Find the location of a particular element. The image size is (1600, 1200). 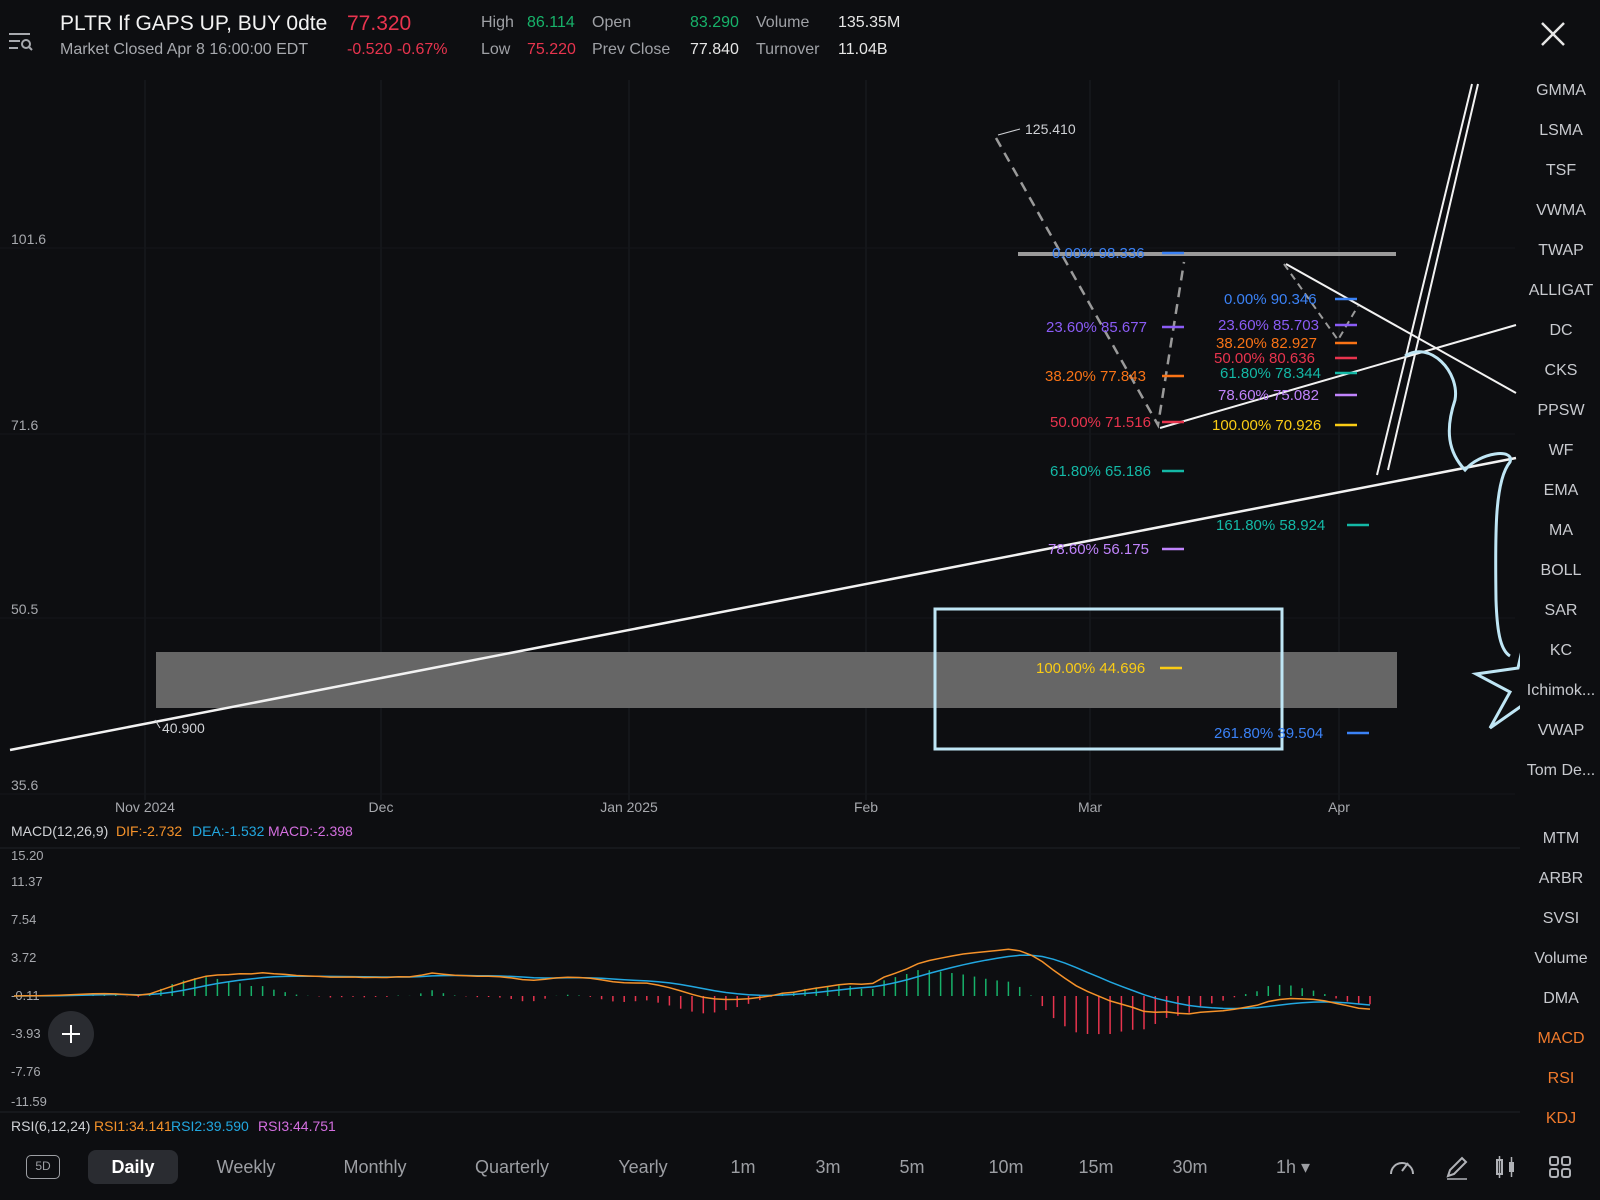

rsi-legend-rsi1: RSI1:34.141 is located at coordinates (133, 1126).